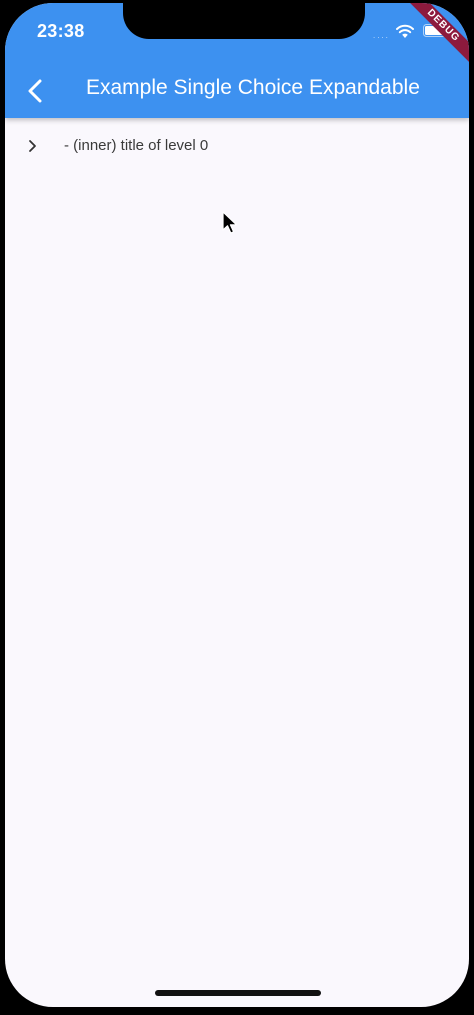 The image size is (474, 1015). What do you see at coordinates (32, 146) in the screenshot?
I see `chevron-right-icon` at bounding box center [32, 146].